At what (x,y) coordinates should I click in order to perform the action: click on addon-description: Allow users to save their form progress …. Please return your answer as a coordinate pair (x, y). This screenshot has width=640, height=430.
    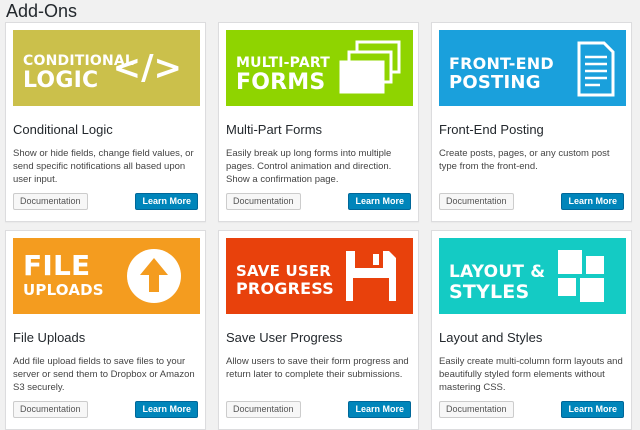
    Looking at the image, I should click on (317, 368).